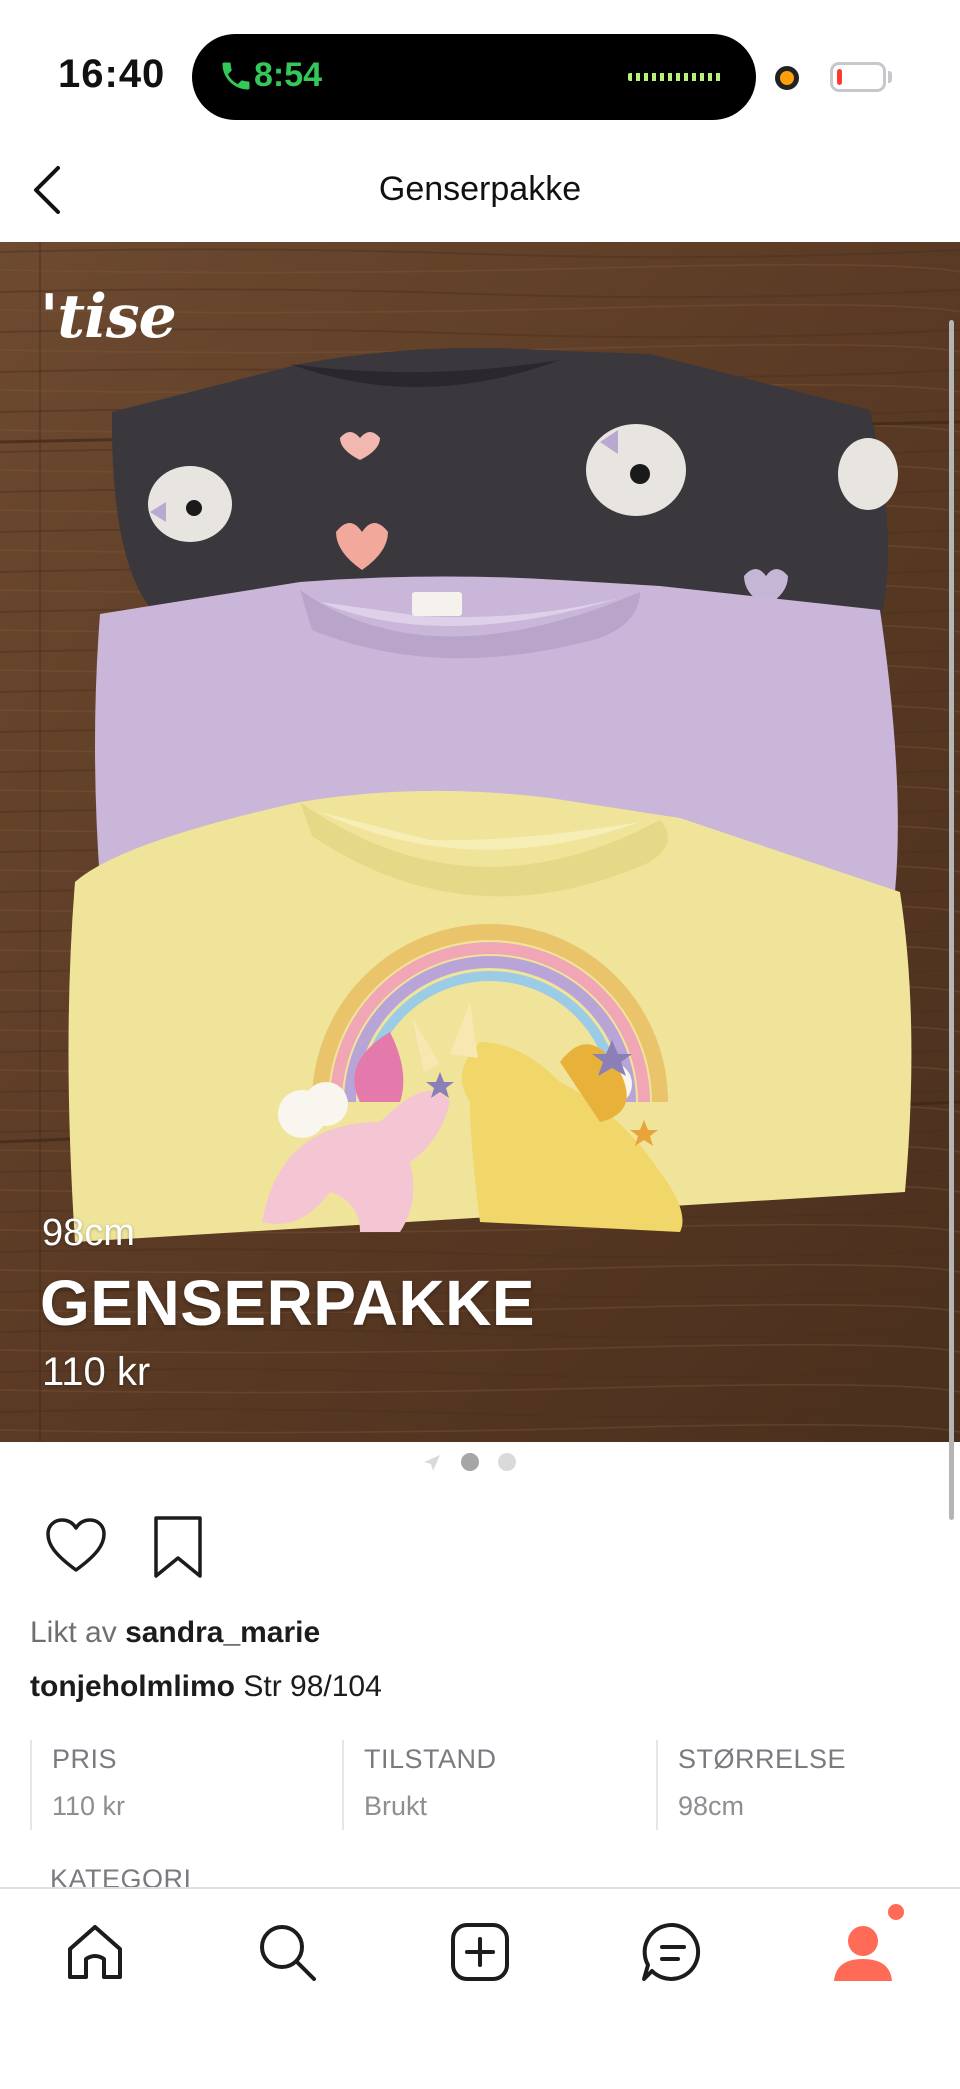 This screenshot has height=2089, width=960. Describe the element at coordinates (288, 75) in the screenshot. I see `call-duration: 8:54` at that location.